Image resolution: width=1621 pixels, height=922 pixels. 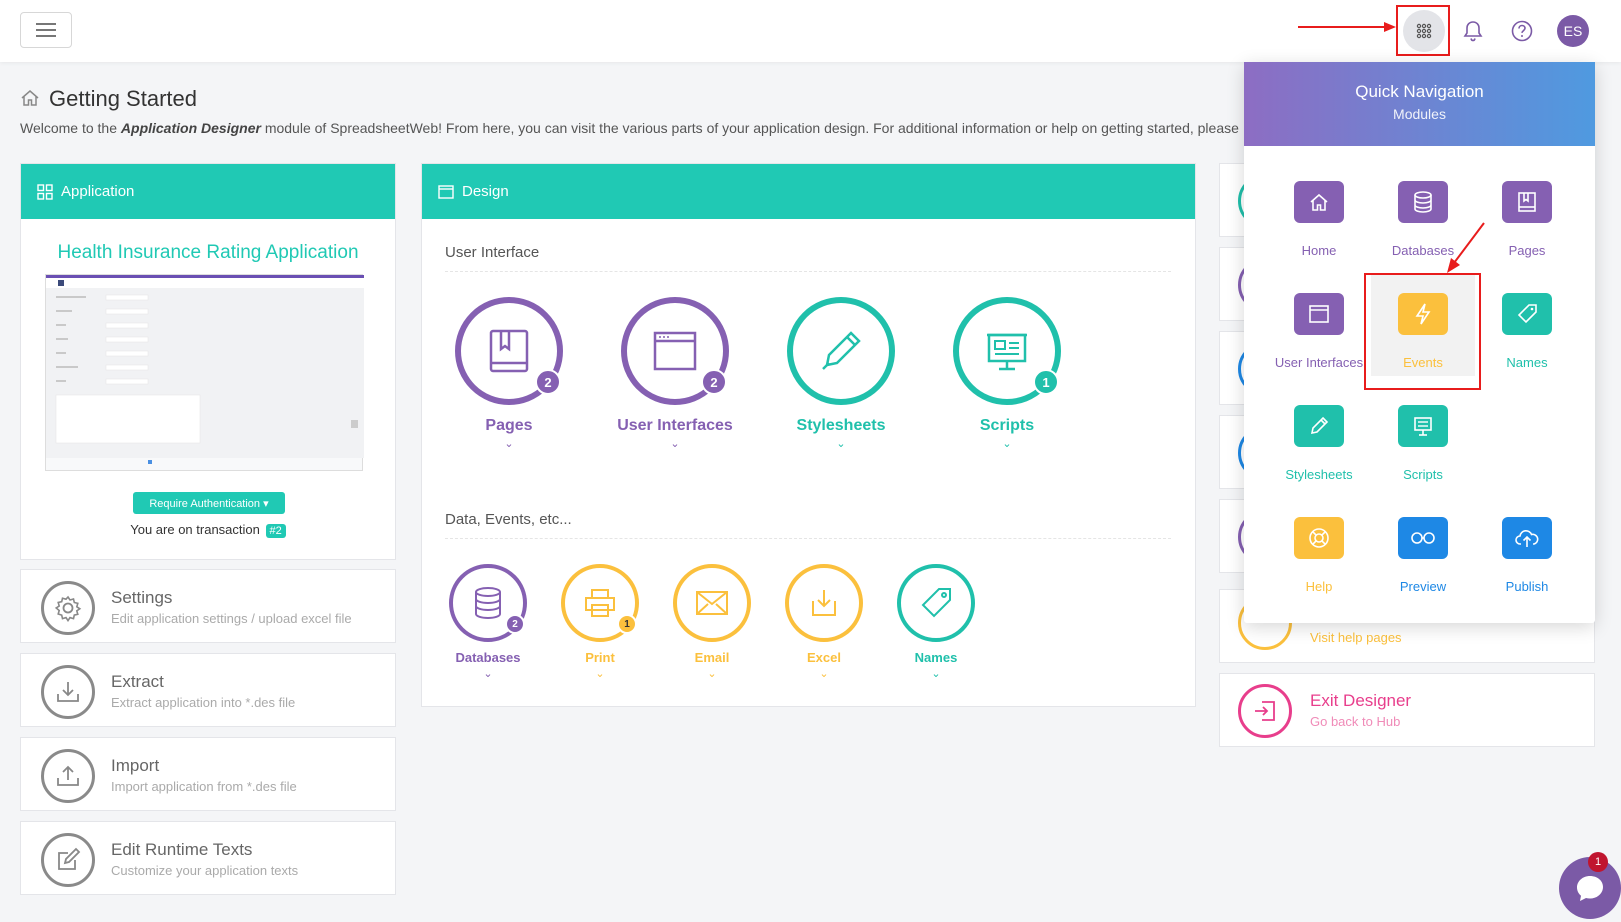 I want to click on design-user-interfaces-item: 2 User Interfaces ⌄, so click(x=675, y=373).